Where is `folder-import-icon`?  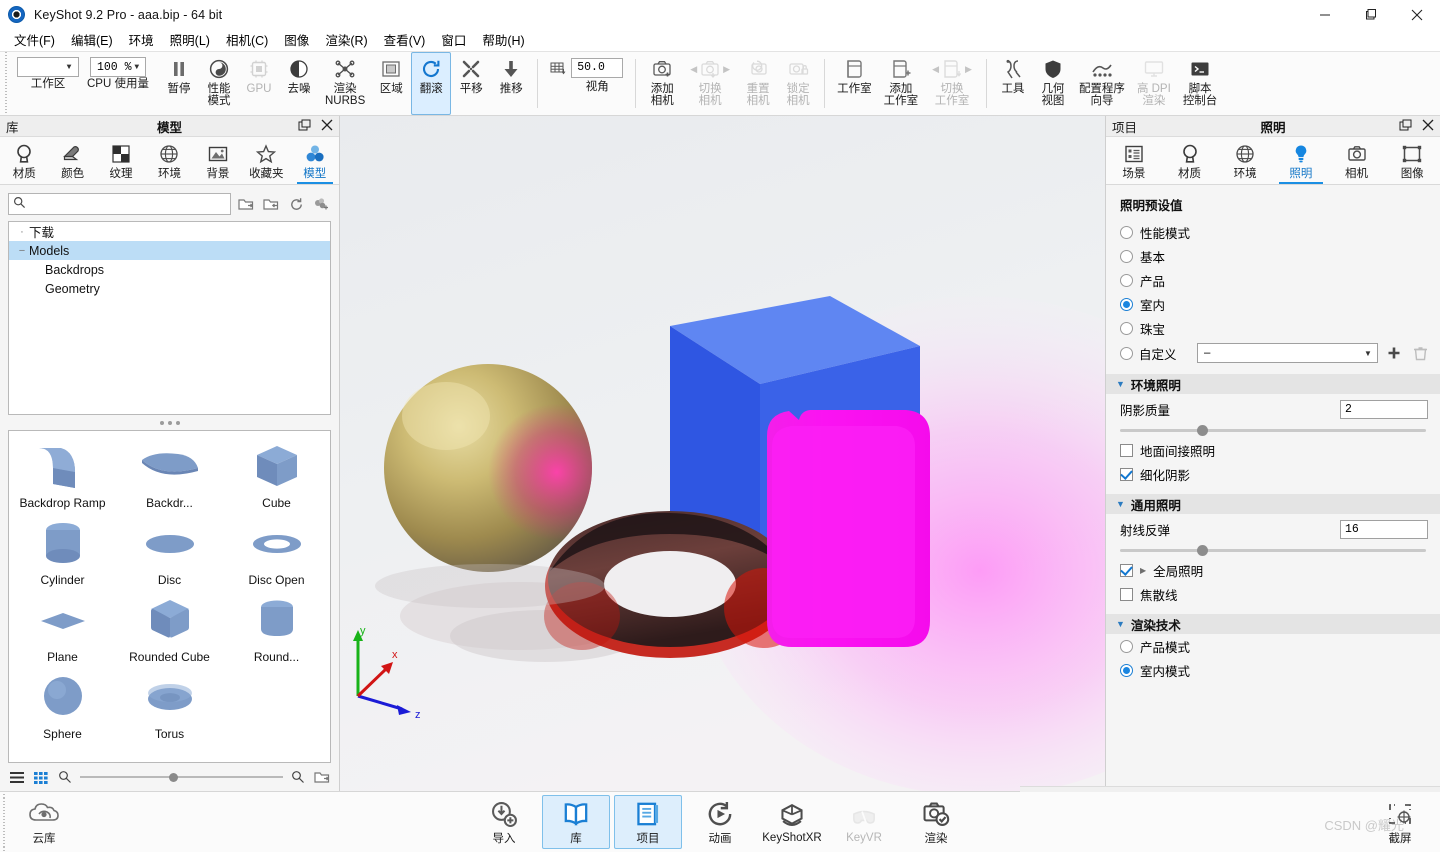
folder-import-icon is located at coordinates (246, 204).